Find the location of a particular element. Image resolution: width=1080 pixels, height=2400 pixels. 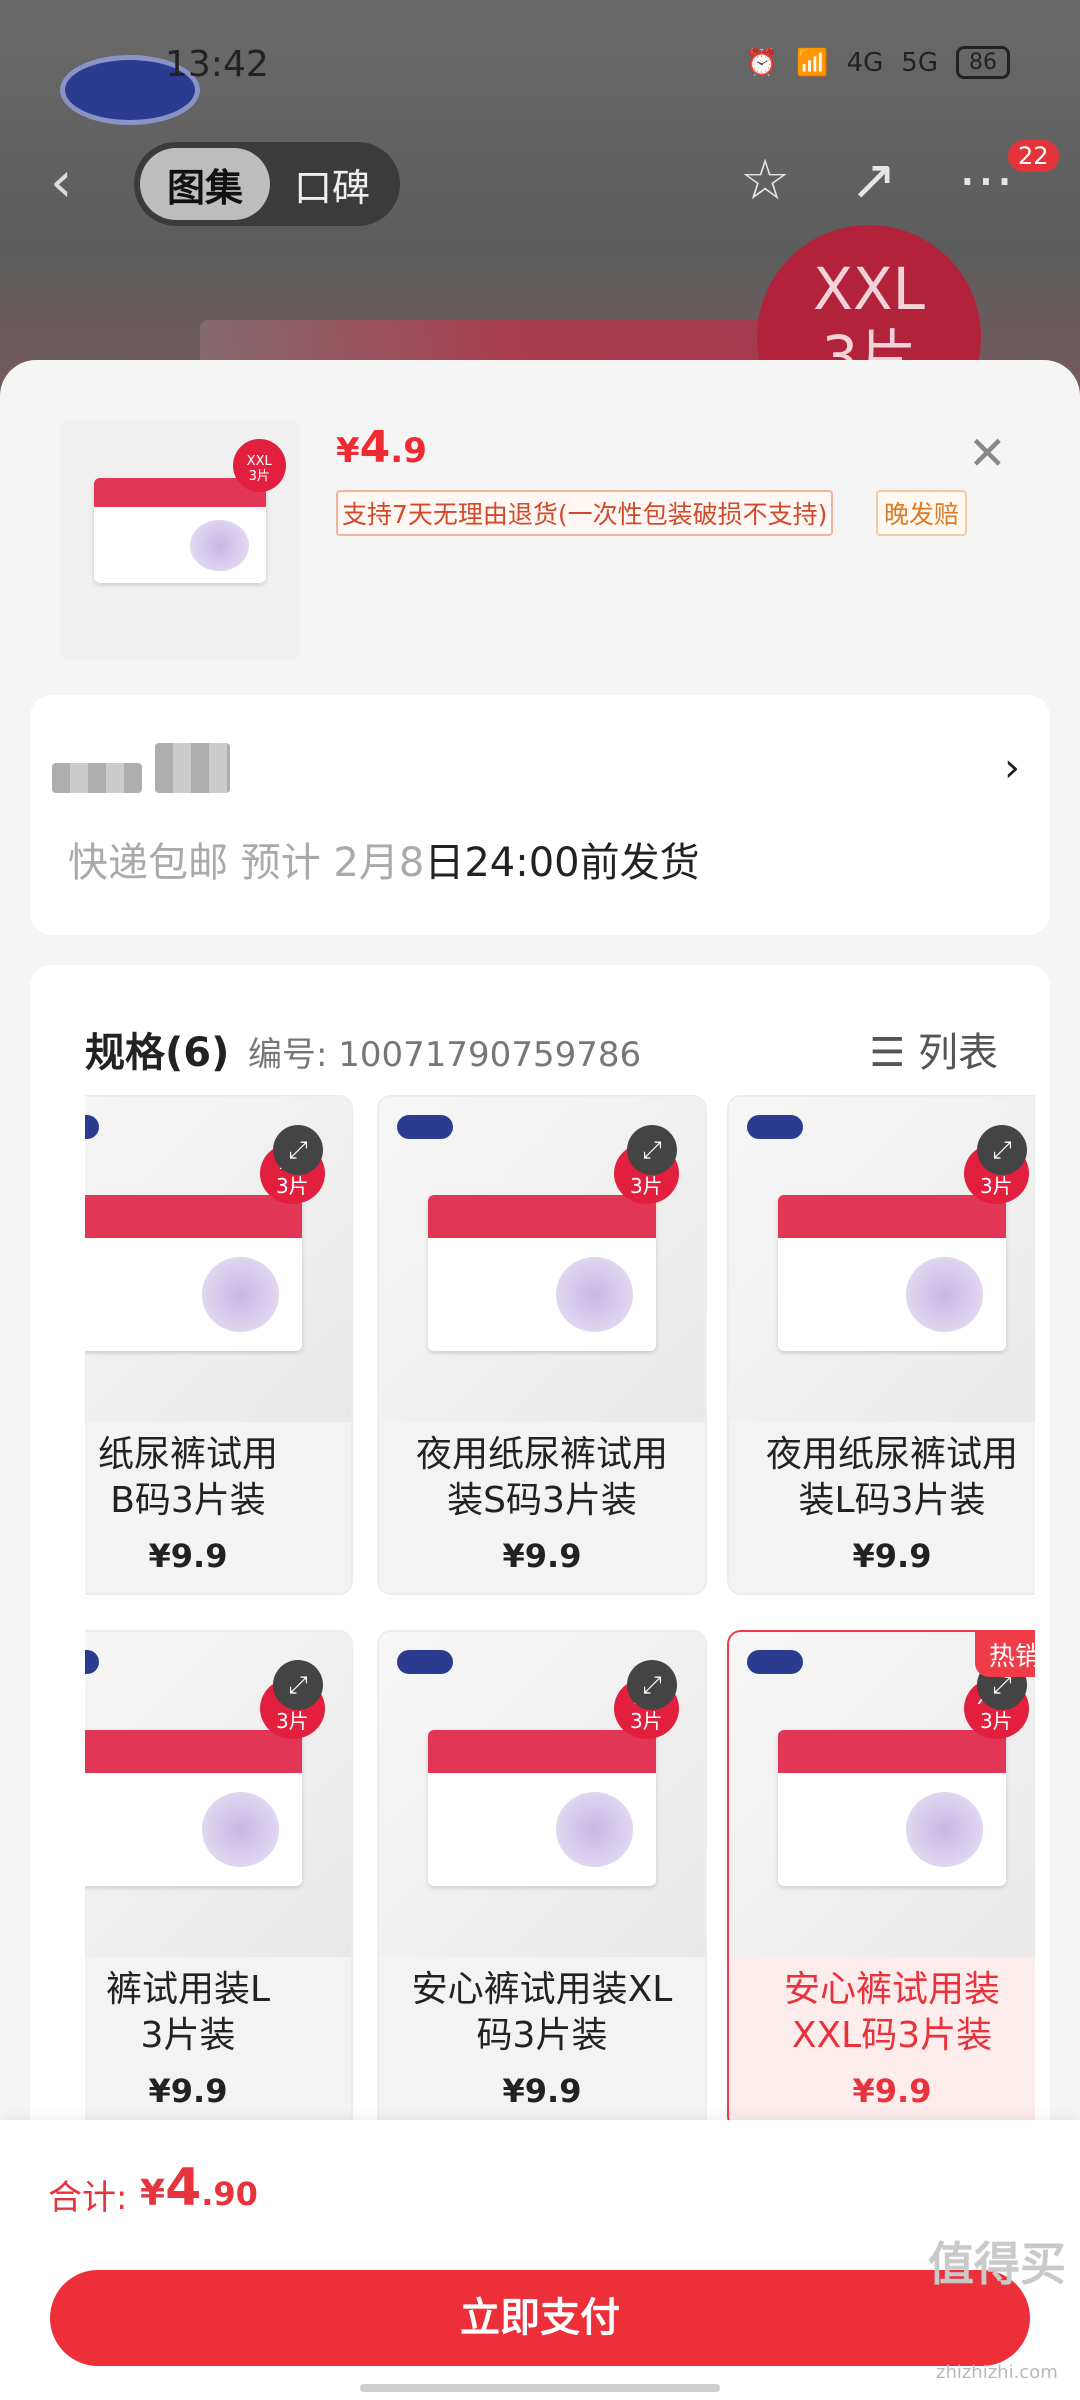

status-bar: 13:42 ⏰ 📶 4G 5G 86 is located at coordinates (540, 65).